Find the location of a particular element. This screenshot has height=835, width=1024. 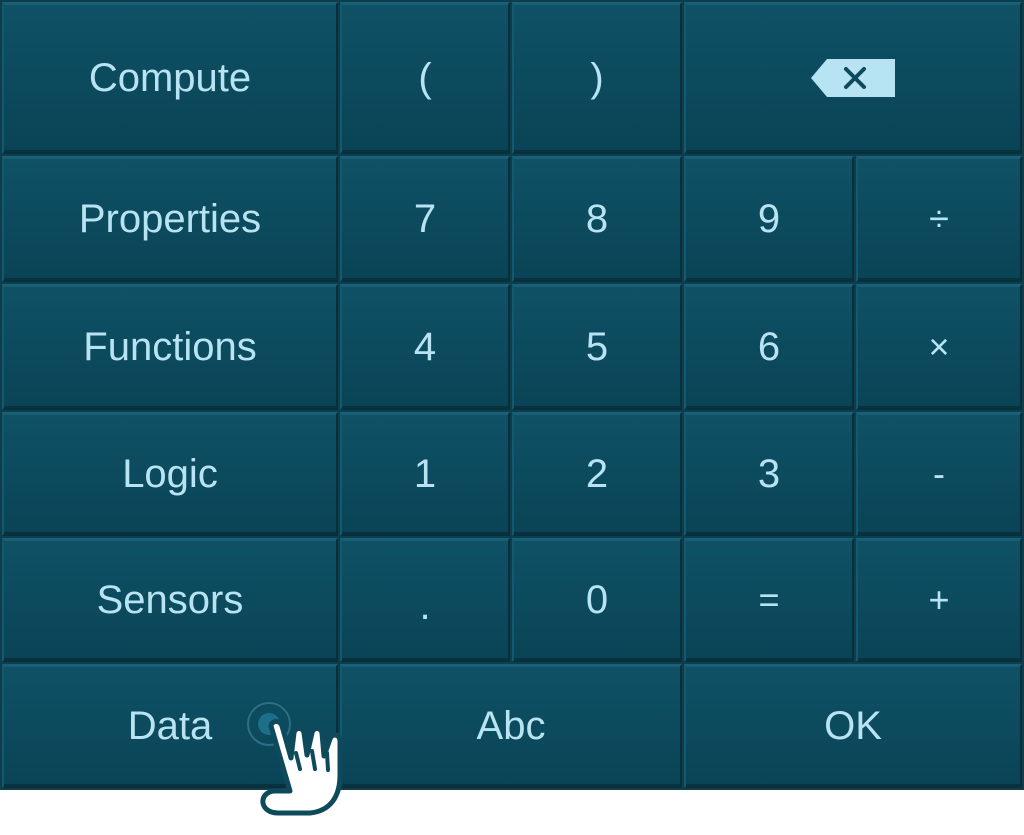

digit-8-key: 8 is located at coordinates (597, 219).